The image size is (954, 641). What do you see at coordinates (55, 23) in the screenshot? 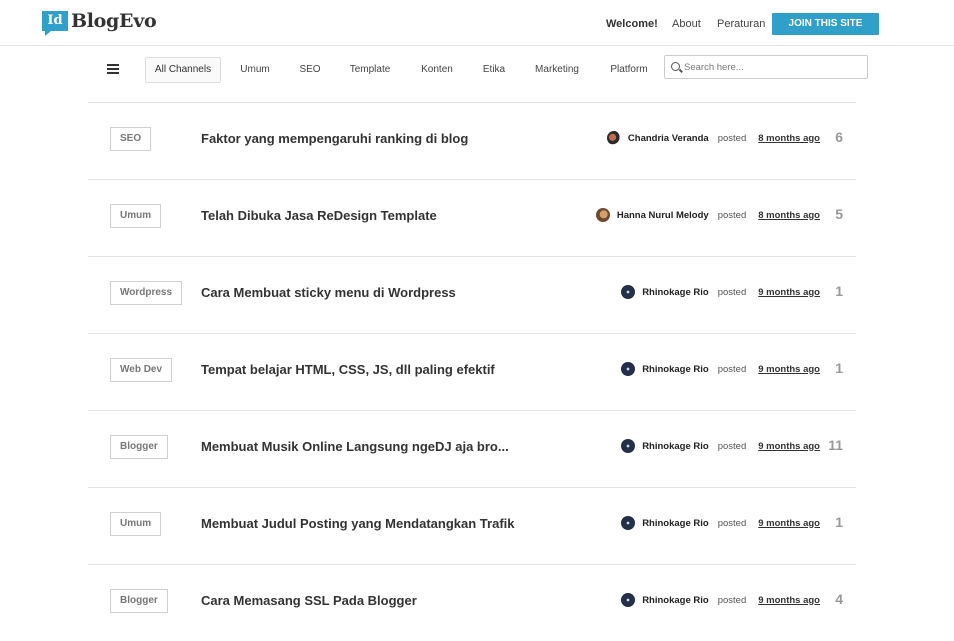
I see `logo-badge: Id` at bounding box center [55, 23].